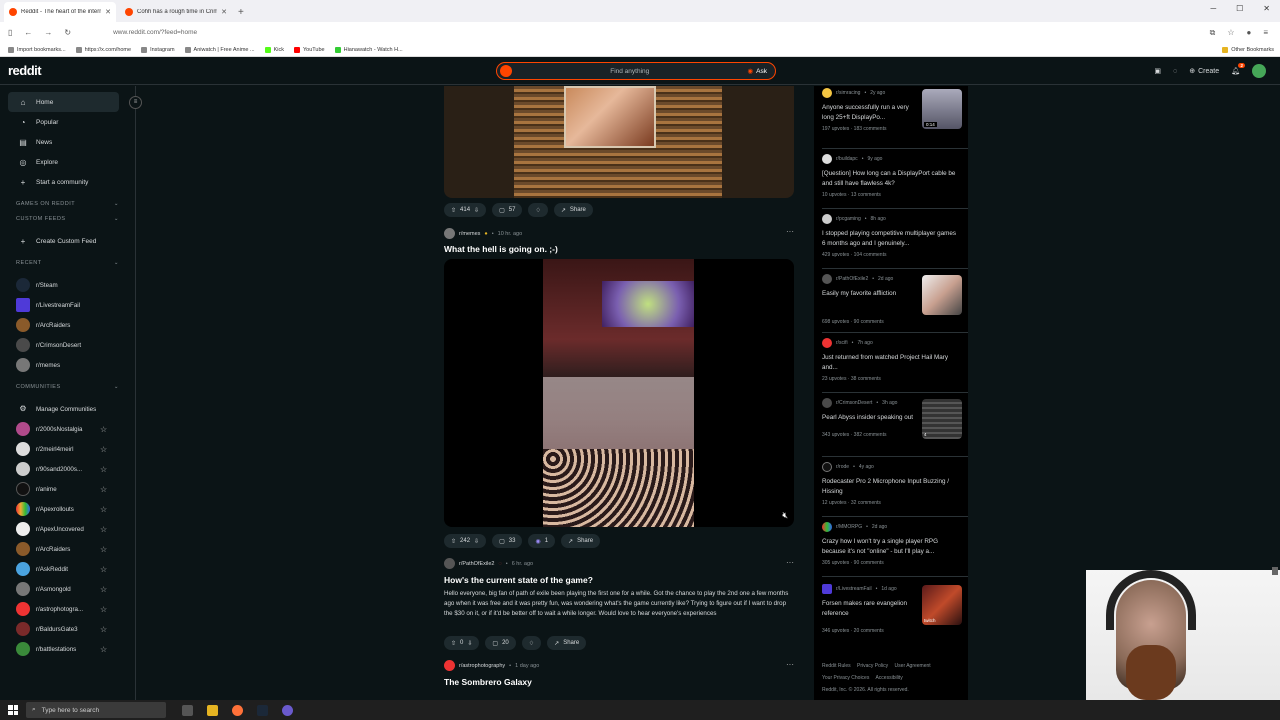  Describe the element at coordinates (1266, 8) in the screenshot. I see `close-window-icon: ✕` at that location.